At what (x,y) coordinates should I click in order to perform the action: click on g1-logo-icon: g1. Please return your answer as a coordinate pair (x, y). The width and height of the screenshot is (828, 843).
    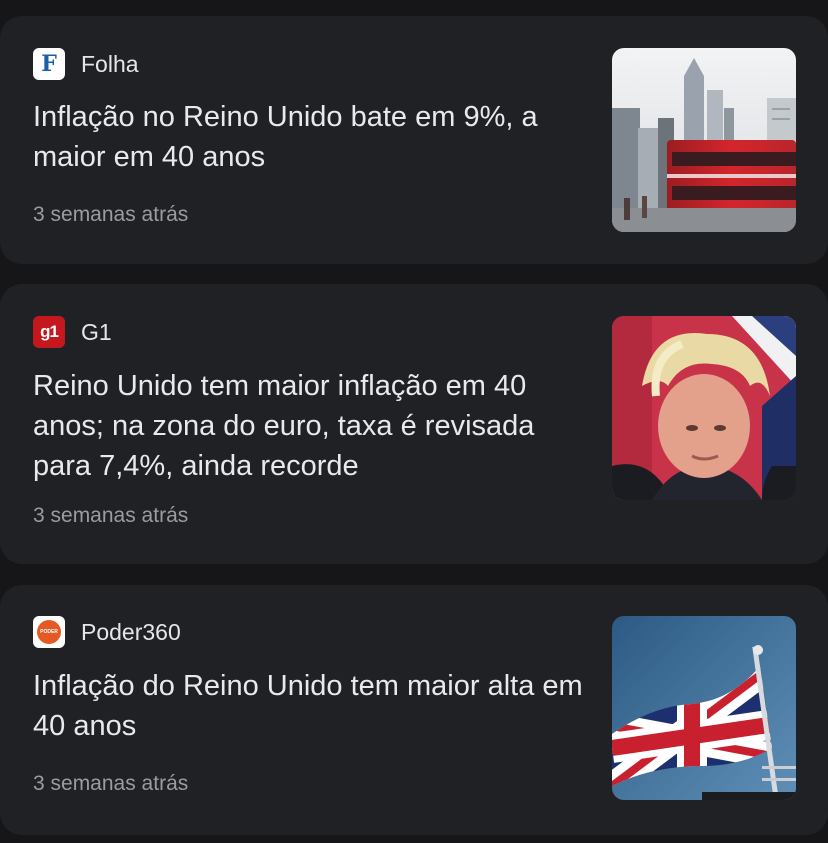
    Looking at the image, I should click on (49, 332).